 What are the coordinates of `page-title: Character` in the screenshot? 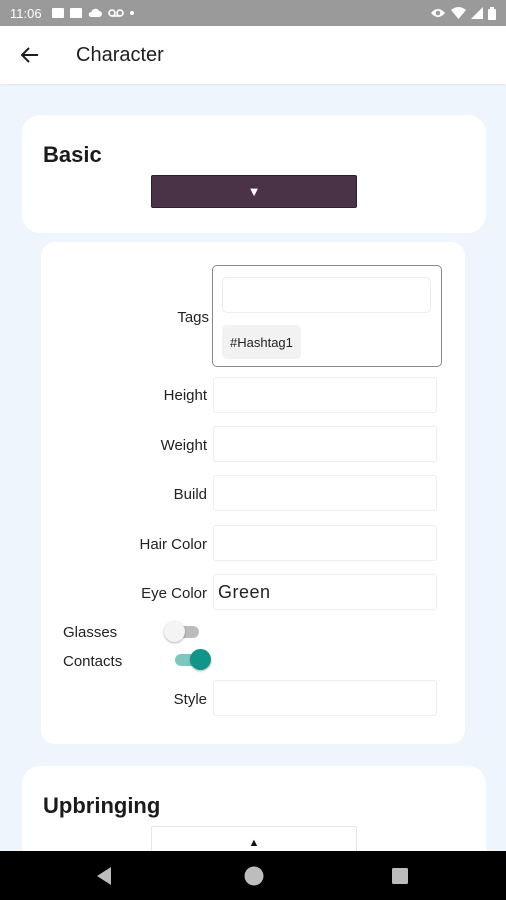 It's located at (120, 54).